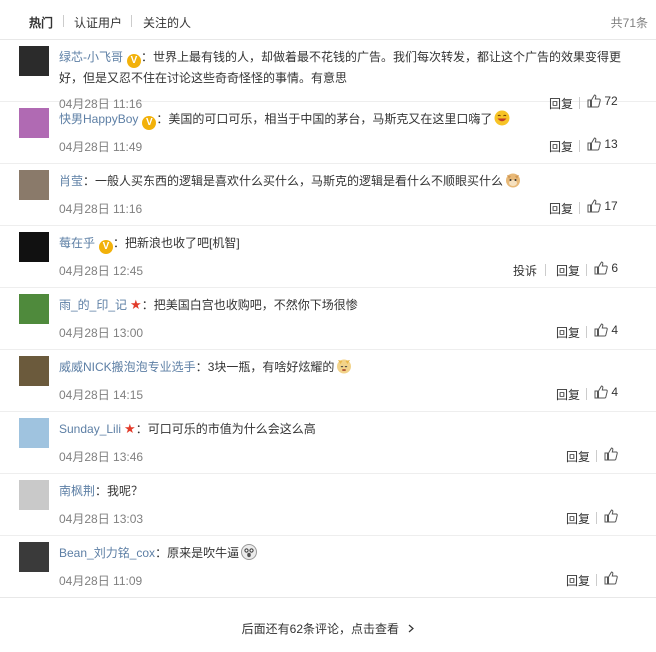  Describe the element at coordinates (271, 367) in the screenshot. I see `comment-text: 3块一瓶，有啥好炫耀的` at that location.